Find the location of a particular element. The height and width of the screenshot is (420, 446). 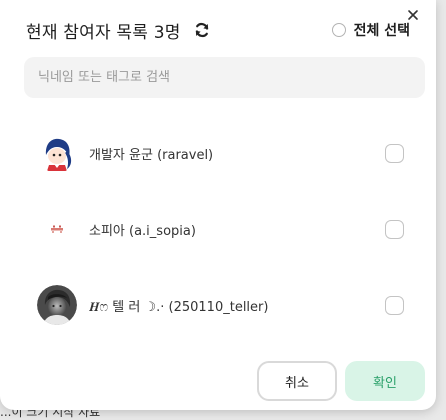

participant-name: 𝑯ෆ 텔 러 ☽.· (250110_teller) is located at coordinates (179, 307).